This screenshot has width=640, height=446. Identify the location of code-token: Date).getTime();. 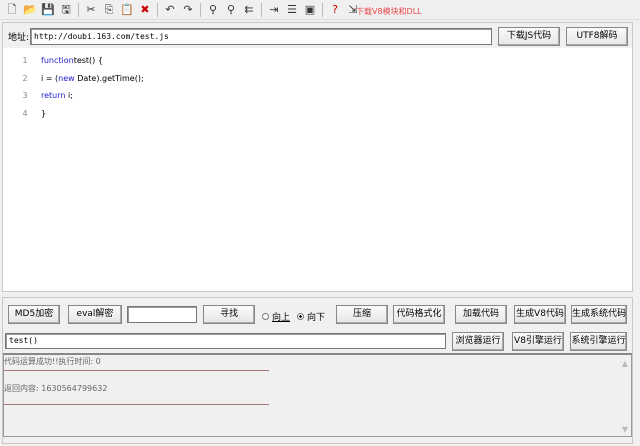
(109, 78).